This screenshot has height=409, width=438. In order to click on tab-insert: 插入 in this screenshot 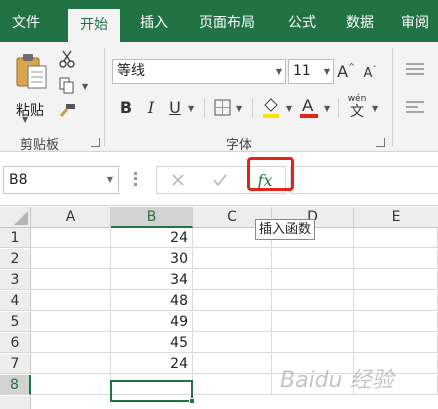, I will do `click(154, 21)`.